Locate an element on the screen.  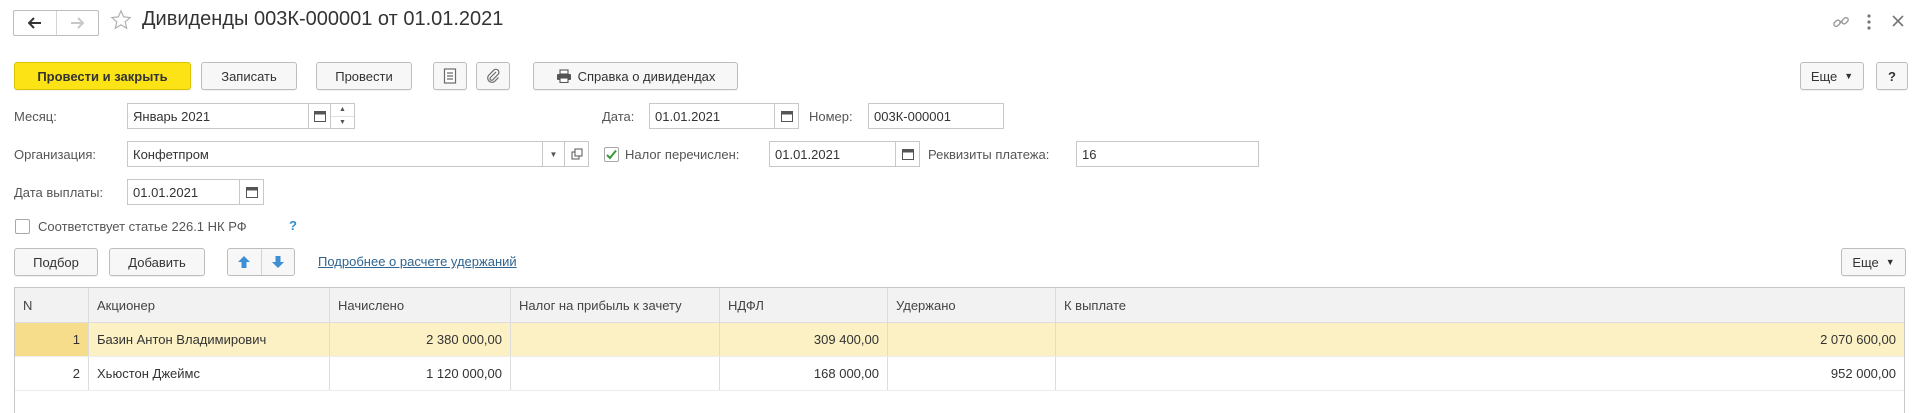
save-button: Записать is located at coordinates (249, 76).